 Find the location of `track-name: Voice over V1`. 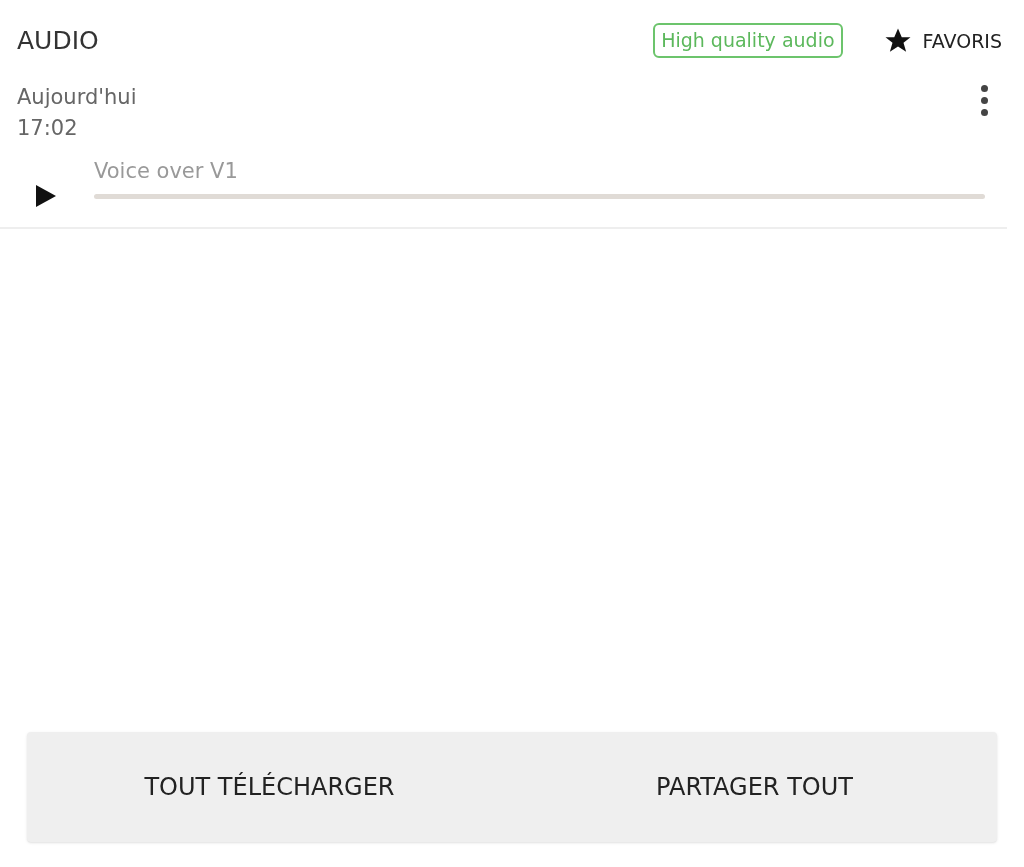

track-name: Voice over V1 is located at coordinates (166, 170).